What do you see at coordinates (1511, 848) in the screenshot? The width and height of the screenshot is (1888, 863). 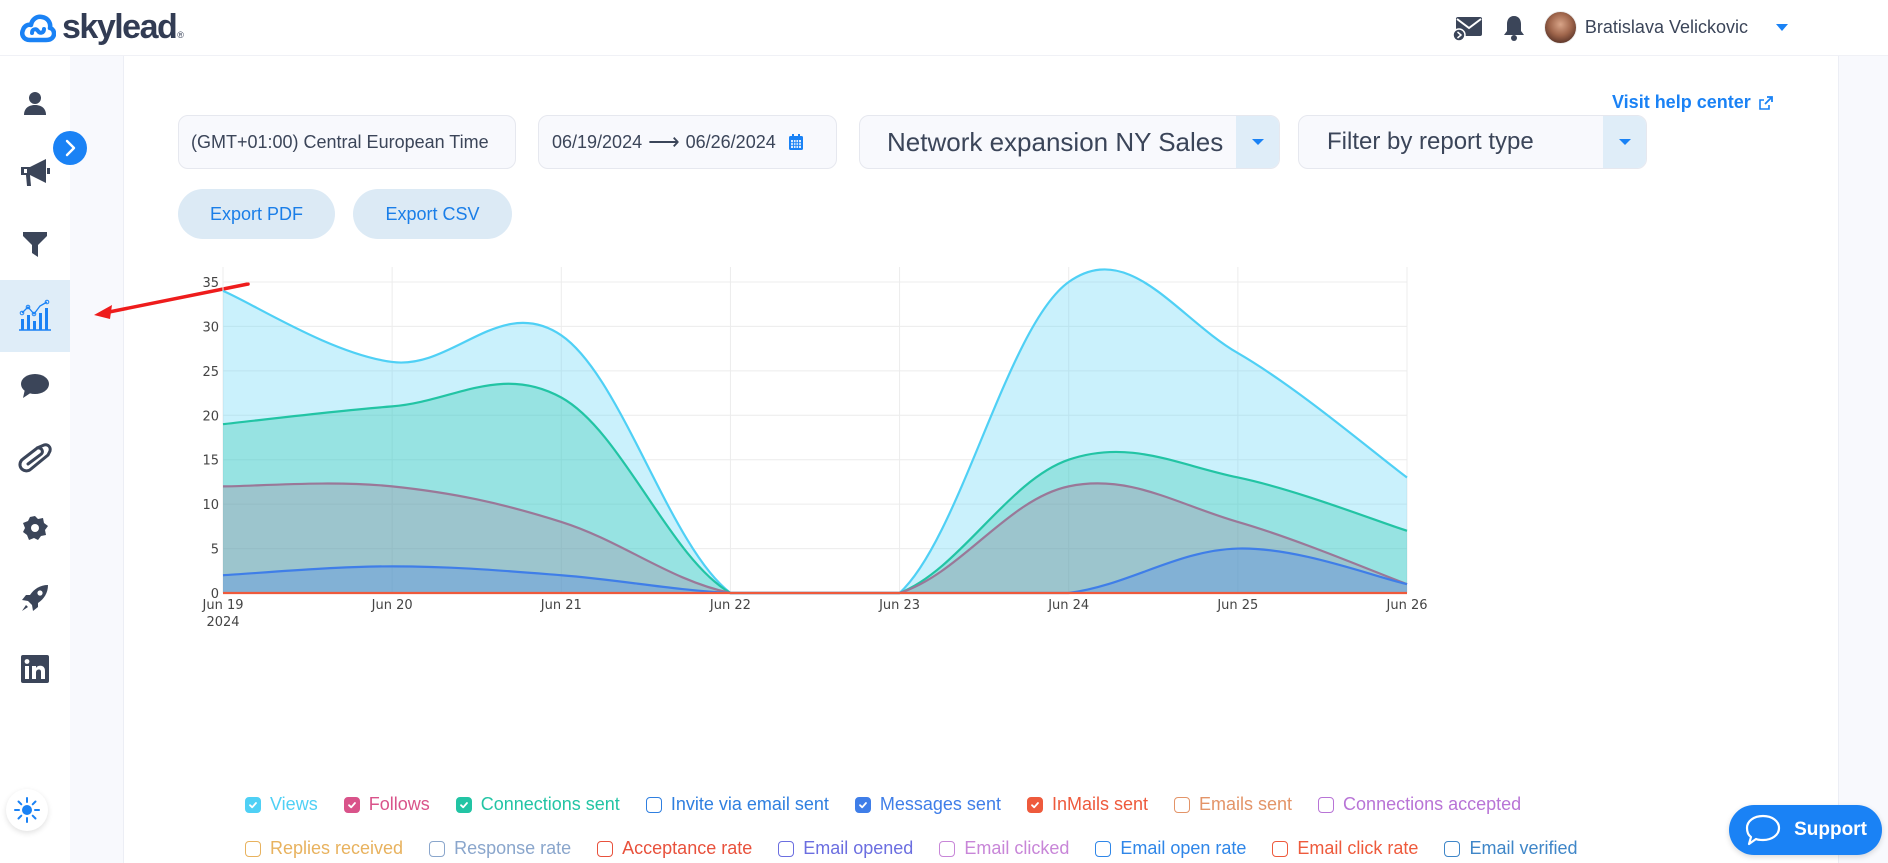 I see `legend-item-email-verified: Email verified` at bounding box center [1511, 848].